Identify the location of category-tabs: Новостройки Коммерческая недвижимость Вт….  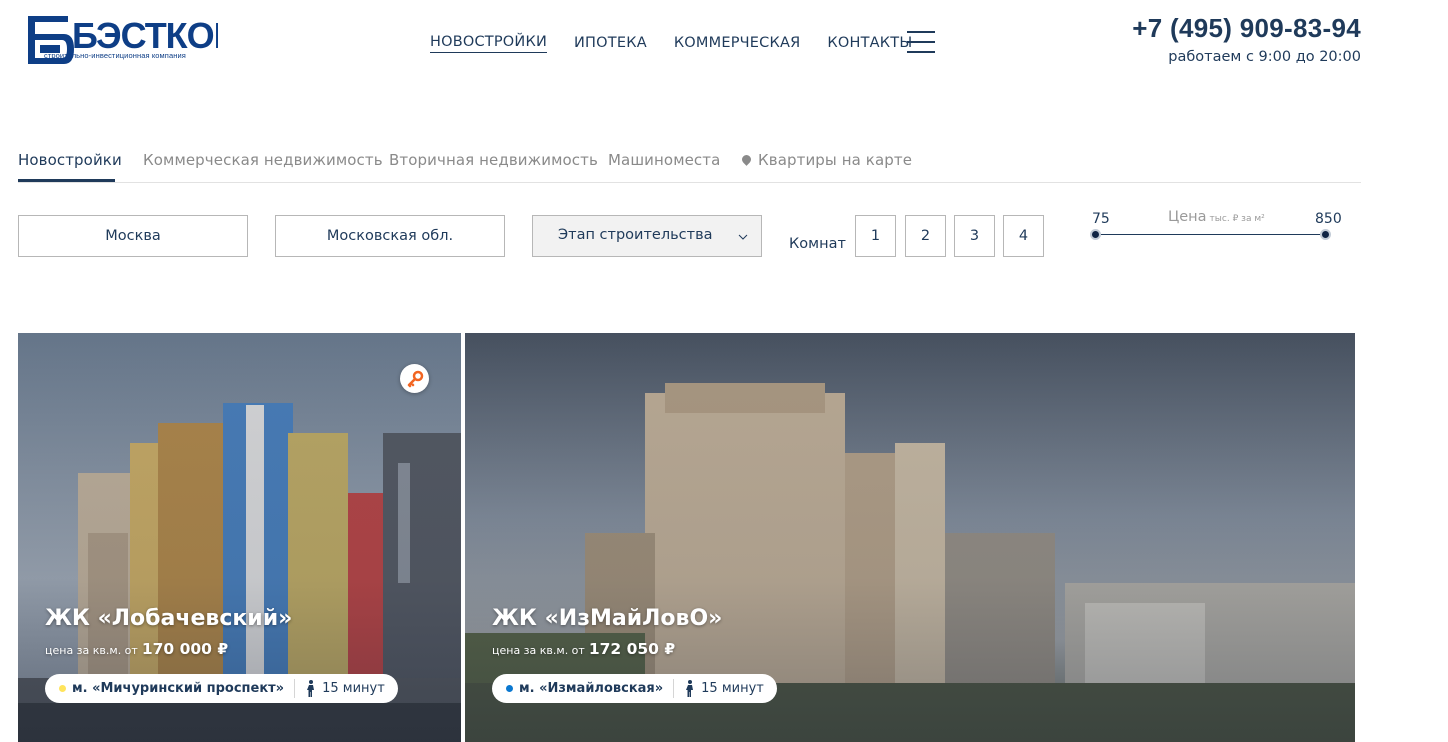
(689, 161).